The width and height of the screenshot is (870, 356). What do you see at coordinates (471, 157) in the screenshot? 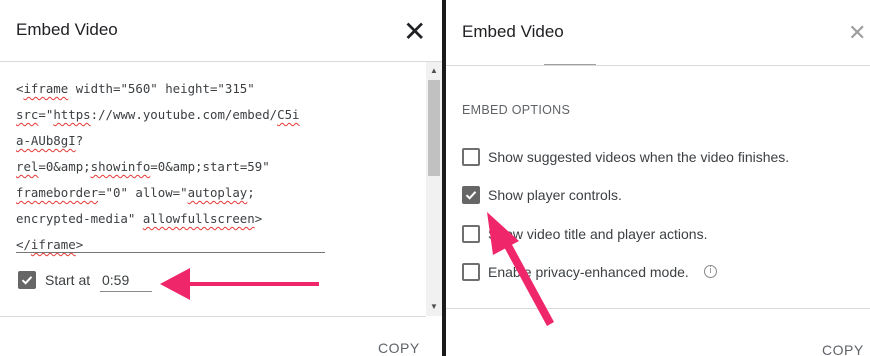
I see `option-checkbox-suggested-videos` at bounding box center [471, 157].